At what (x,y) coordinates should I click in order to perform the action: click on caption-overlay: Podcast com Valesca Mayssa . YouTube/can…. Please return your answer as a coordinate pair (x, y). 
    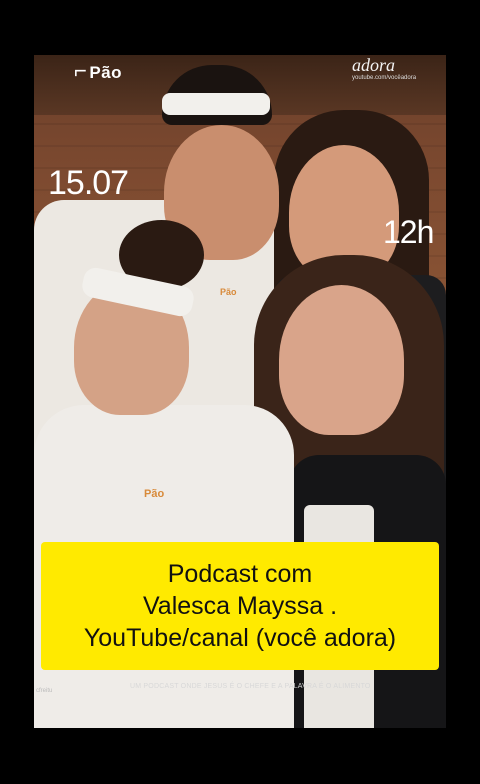
    Looking at the image, I should click on (240, 606).